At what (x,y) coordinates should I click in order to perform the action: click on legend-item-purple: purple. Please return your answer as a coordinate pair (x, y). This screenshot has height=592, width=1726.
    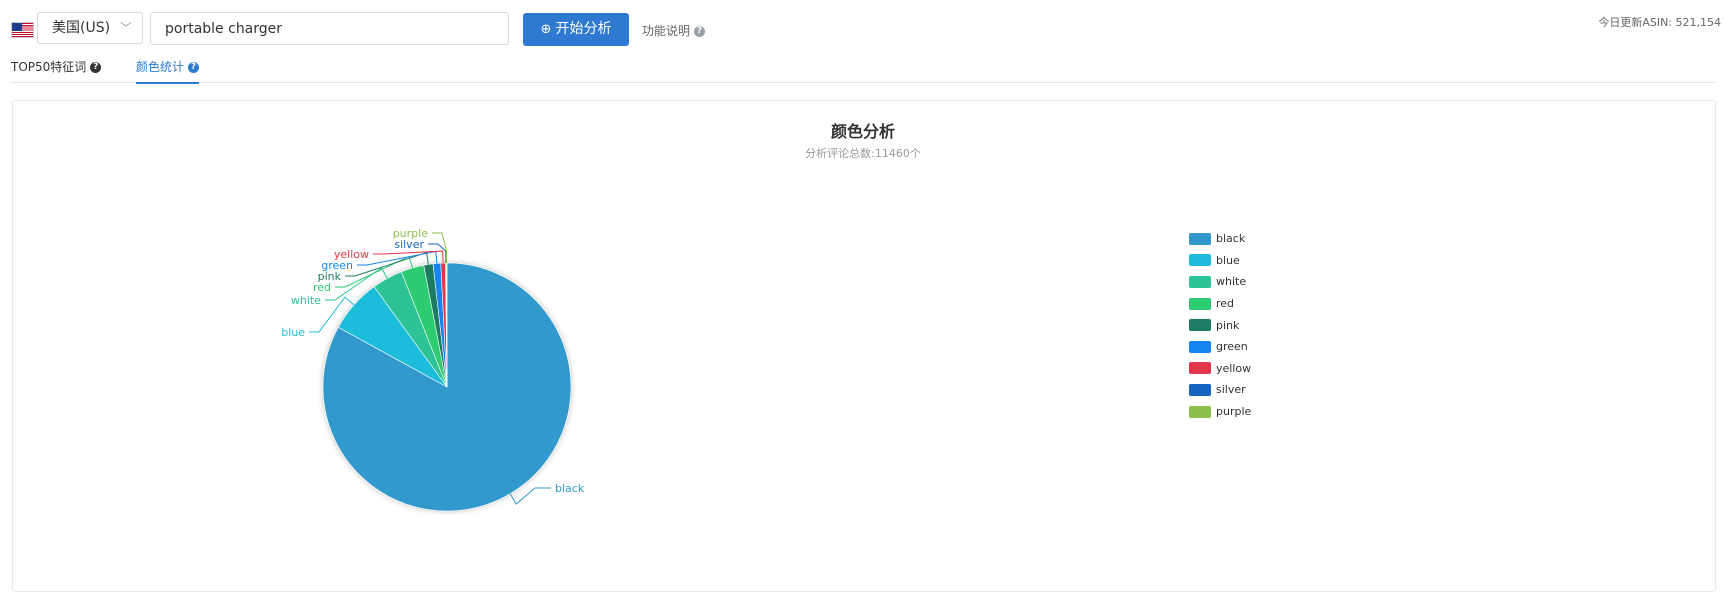
    Looking at the image, I should click on (1220, 412).